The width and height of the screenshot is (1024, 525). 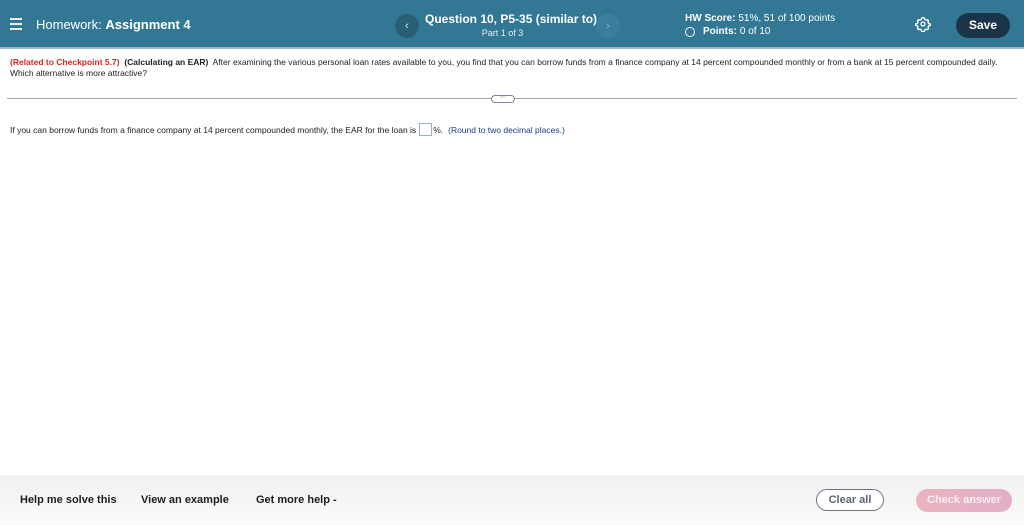 What do you see at coordinates (407, 26) in the screenshot?
I see `previous-question-button: ‹` at bounding box center [407, 26].